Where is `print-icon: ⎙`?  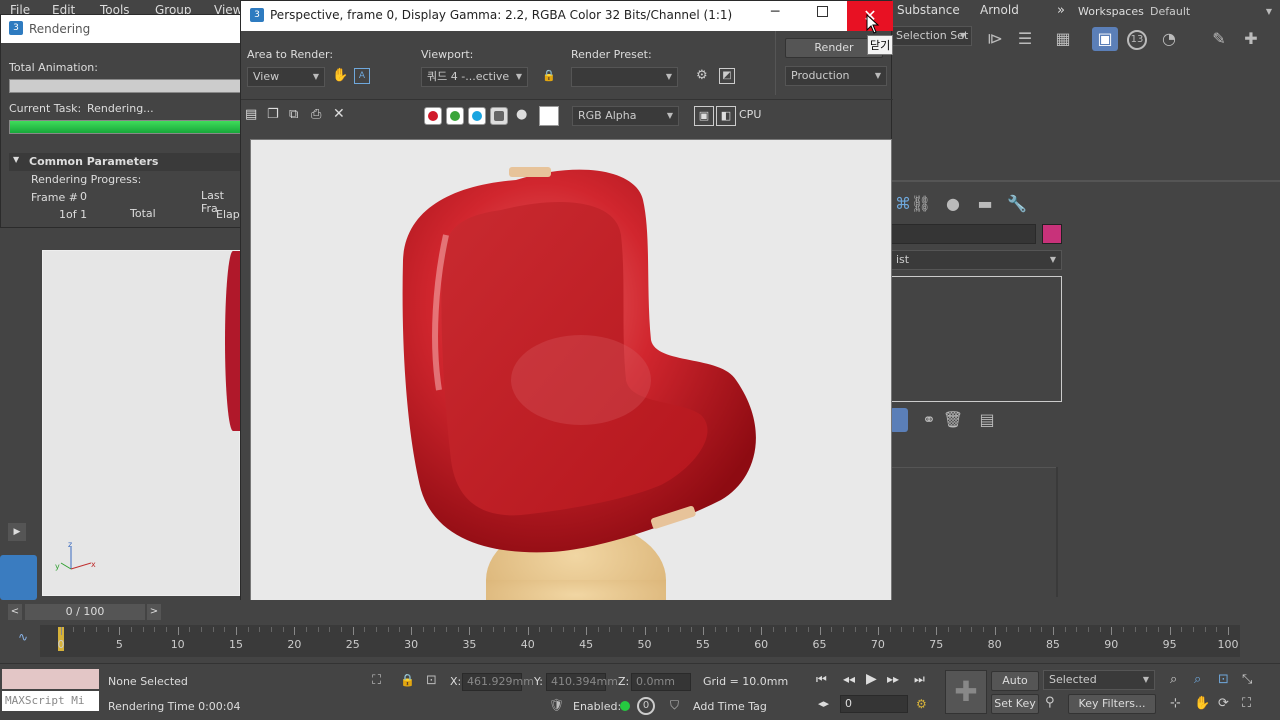 print-icon: ⎙ is located at coordinates (316, 114).